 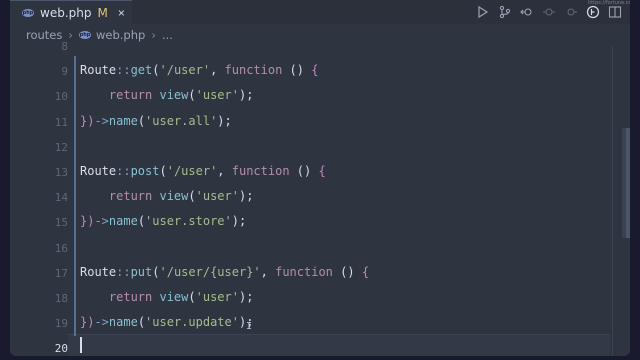 What do you see at coordinates (483, 12) in the screenshot?
I see `run-debug-icon` at bounding box center [483, 12].